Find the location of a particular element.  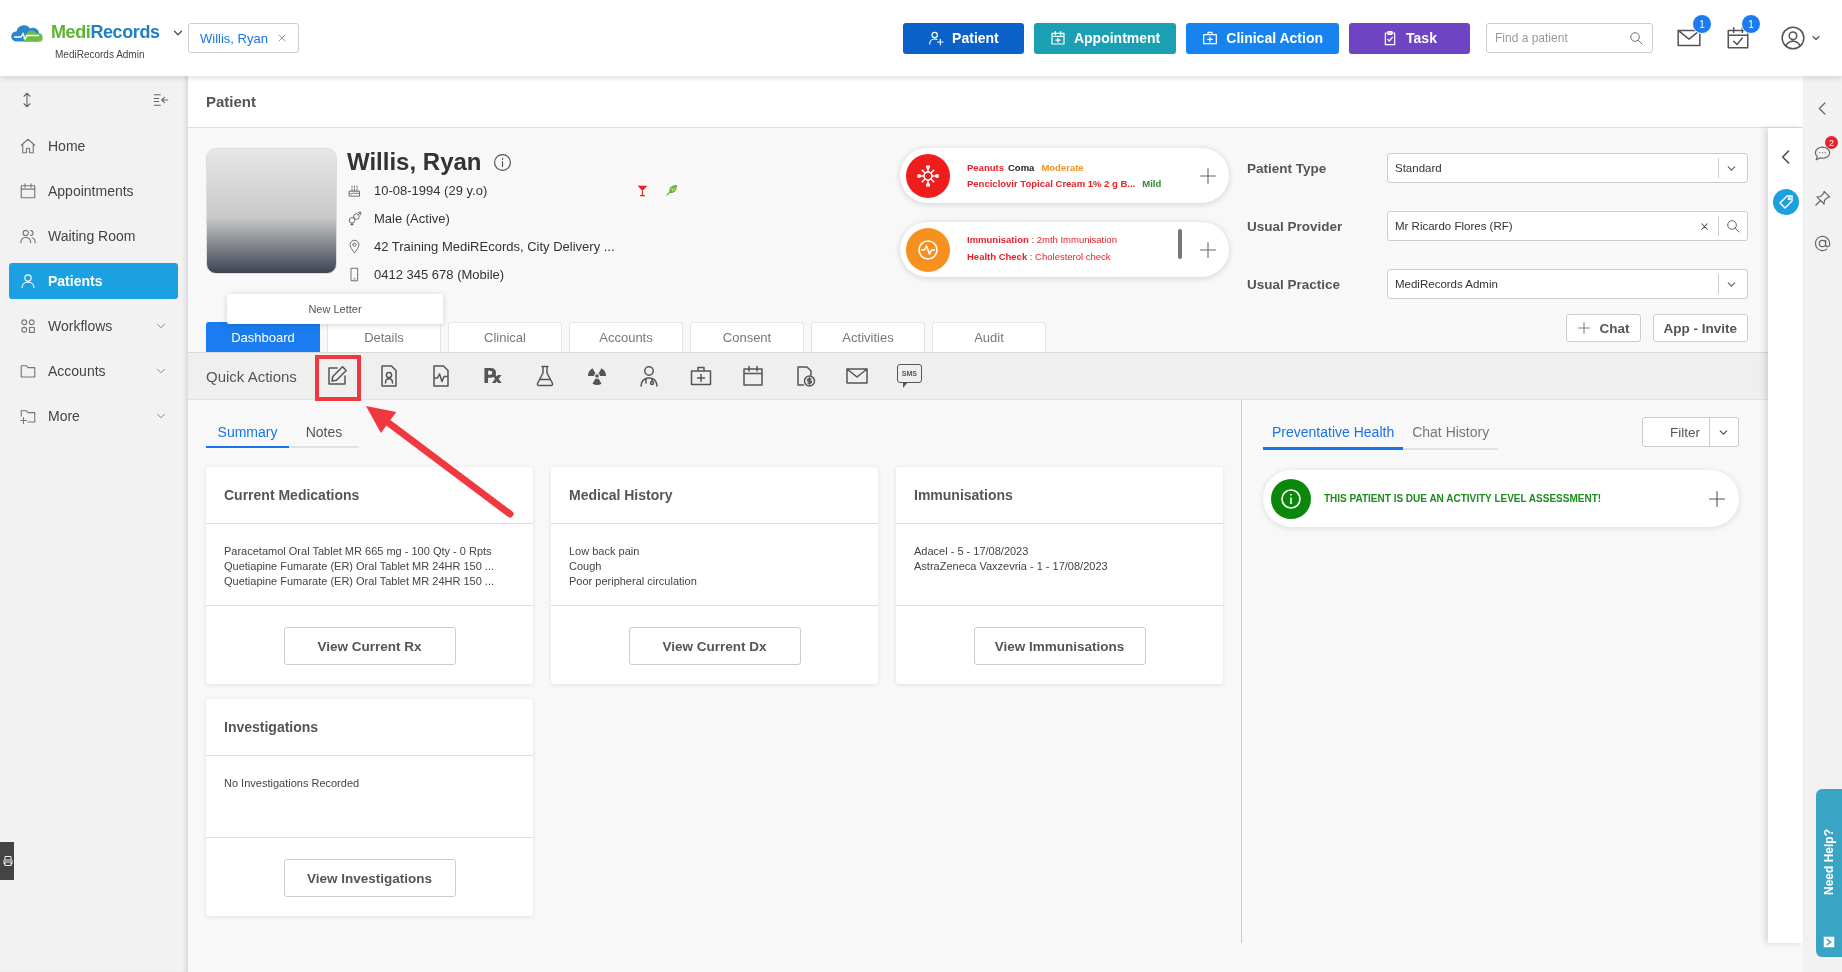

sidebar-item: Home is located at coordinates (93, 146).